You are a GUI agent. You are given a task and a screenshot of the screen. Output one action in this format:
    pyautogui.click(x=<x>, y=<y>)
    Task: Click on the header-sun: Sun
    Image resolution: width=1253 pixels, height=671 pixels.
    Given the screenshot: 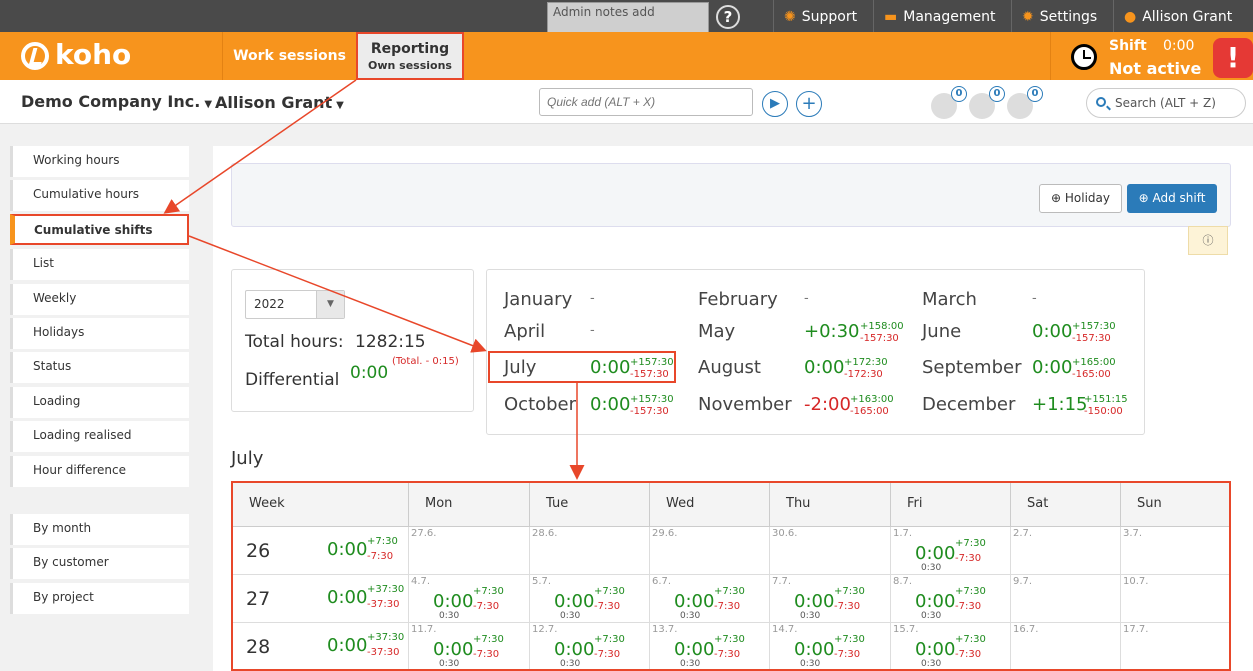 What is the action you would take?
    pyautogui.click(x=1174, y=505)
    